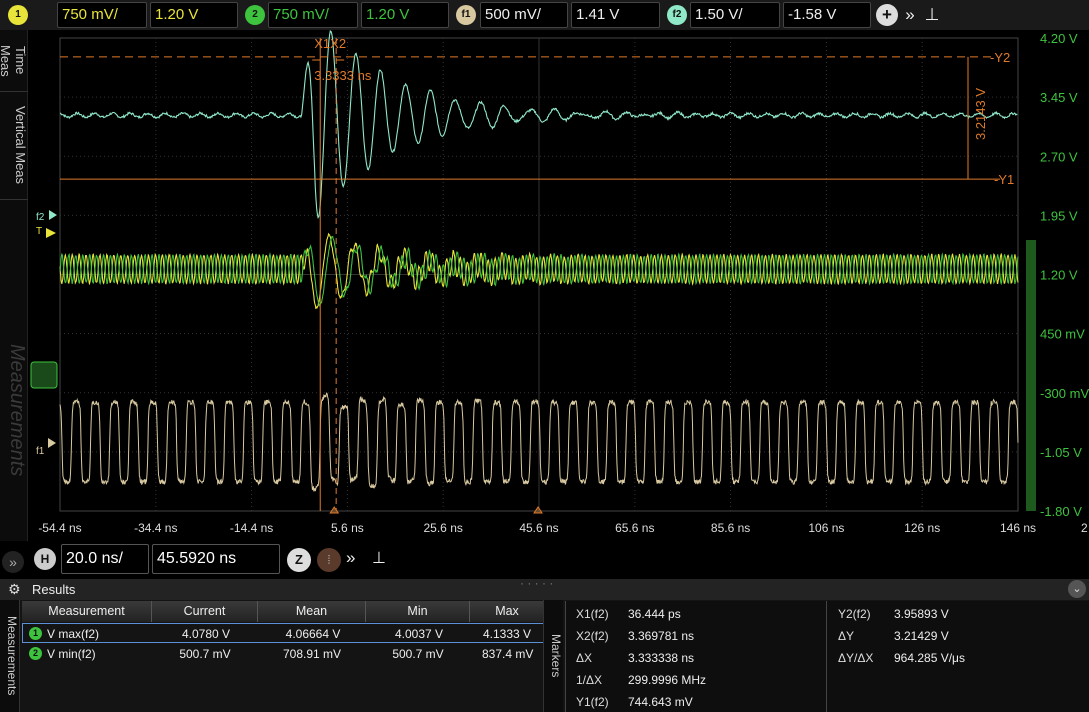 This screenshot has width=1089, height=712. Describe the element at coordinates (59, 528) in the screenshot. I see `x-tick-label: -54.4 ns` at that location.